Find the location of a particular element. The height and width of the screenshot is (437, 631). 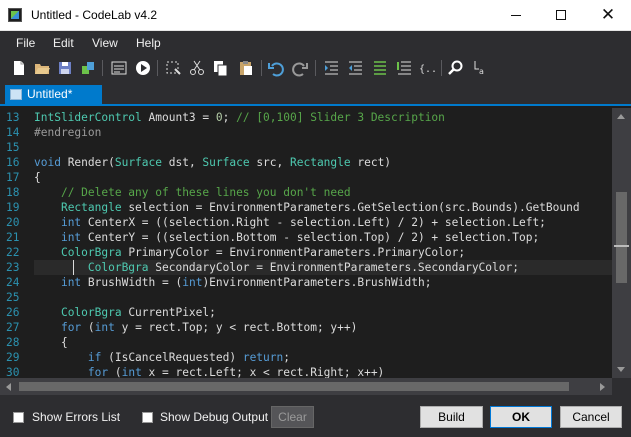

scroll-left-icon is located at coordinates (8, 387).